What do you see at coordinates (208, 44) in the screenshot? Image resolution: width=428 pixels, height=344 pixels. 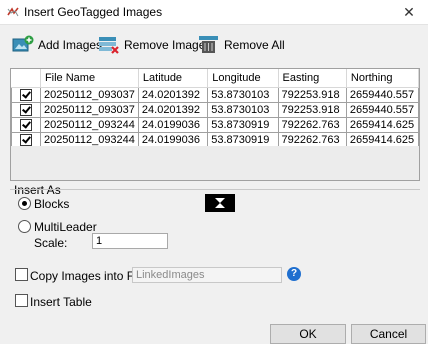 I see `trash-list-icon` at bounding box center [208, 44].